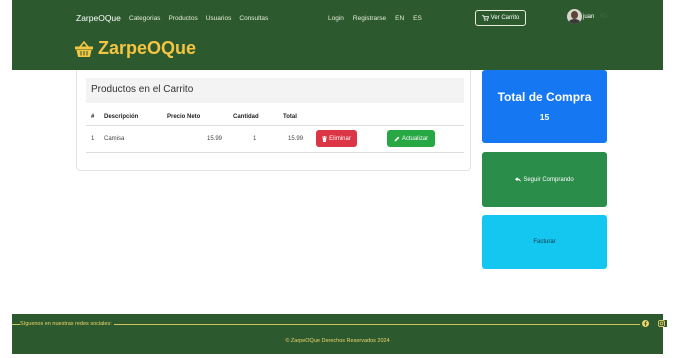 This screenshot has width=675, height=358. What do you see at coordinates (67, 324) in the screenshot?
I see `follow-text: Síguenos en nuestras redes sociales:` at bounding box center [67, 324].